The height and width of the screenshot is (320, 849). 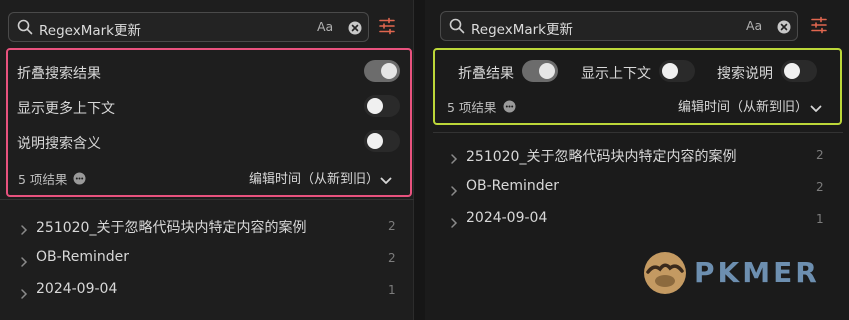 What do you see at coordinates (757, 272) in the screenshot?
I see `pkmer-watermark: PKMER` at bounding box center [757, 272].